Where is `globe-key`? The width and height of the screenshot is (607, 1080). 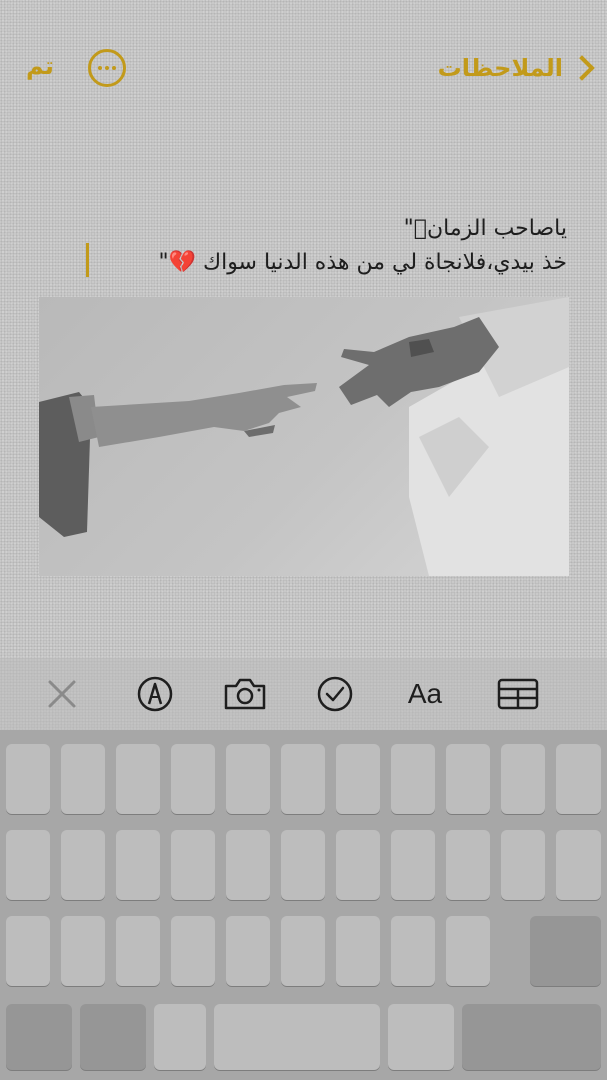
globe-key is located at coordinates (113, 1037).